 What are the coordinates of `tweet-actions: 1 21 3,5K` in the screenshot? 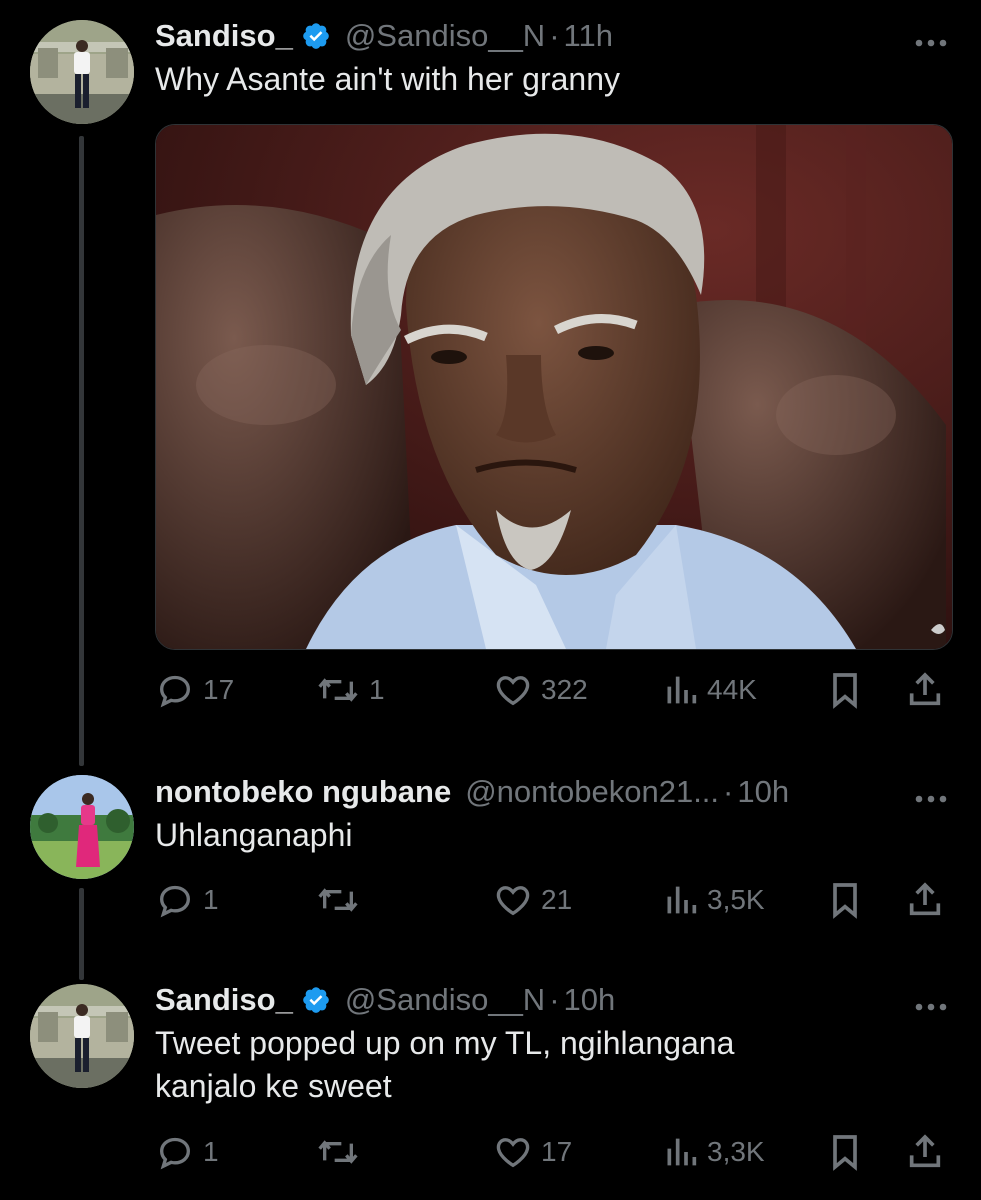 It's located at (555, 900).